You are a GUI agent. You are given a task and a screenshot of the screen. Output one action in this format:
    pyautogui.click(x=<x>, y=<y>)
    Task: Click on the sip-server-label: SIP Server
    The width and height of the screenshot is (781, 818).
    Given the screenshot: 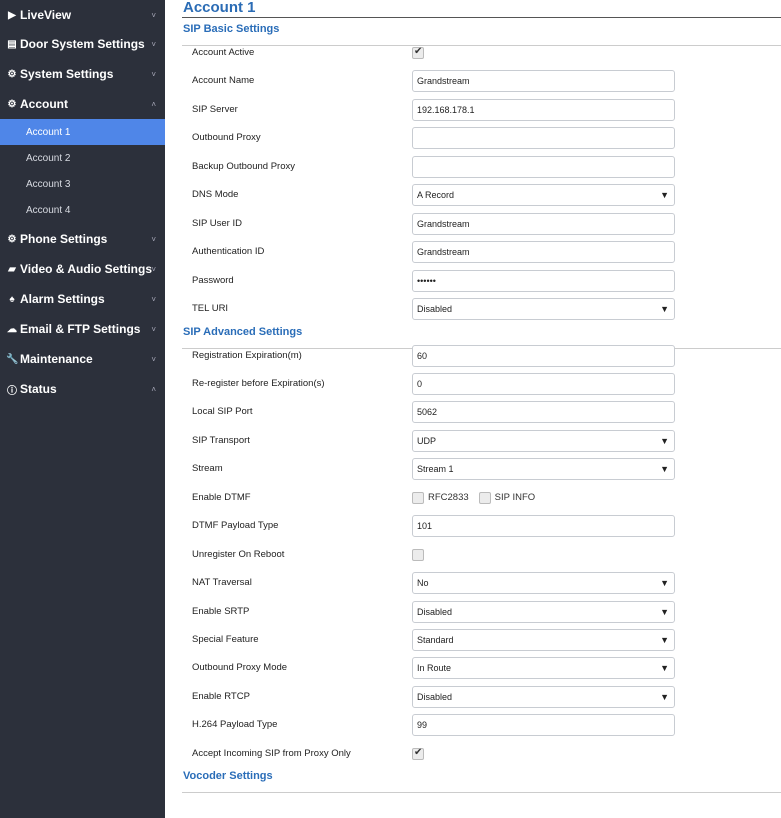 What is the action you would take?
    pyautogui.click(x=215, y=109)
    